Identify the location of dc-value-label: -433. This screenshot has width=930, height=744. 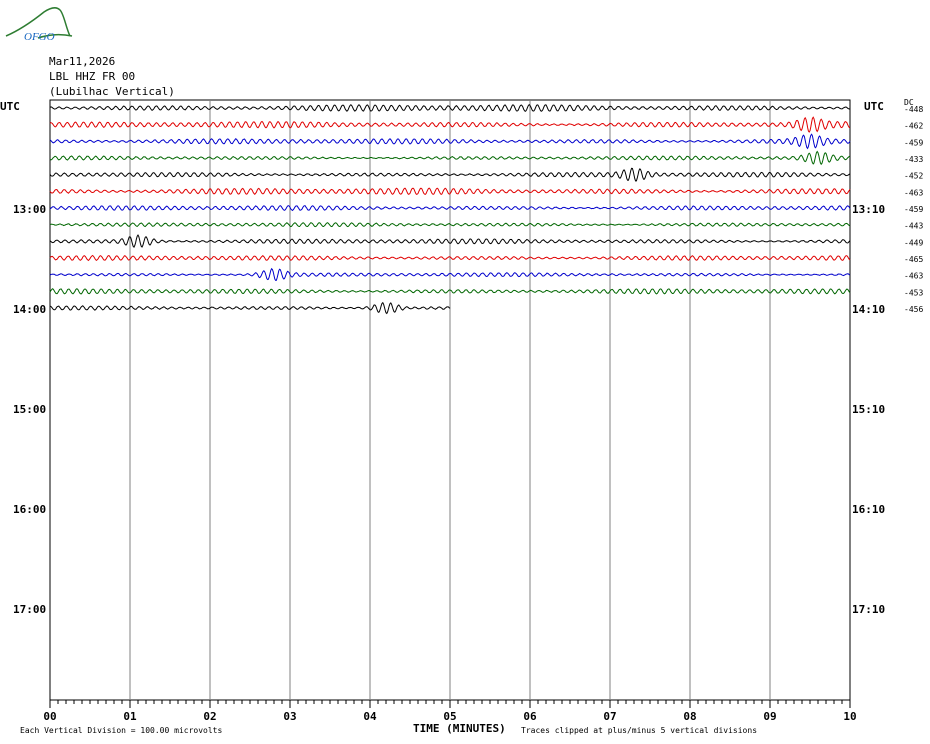
(913, 159).